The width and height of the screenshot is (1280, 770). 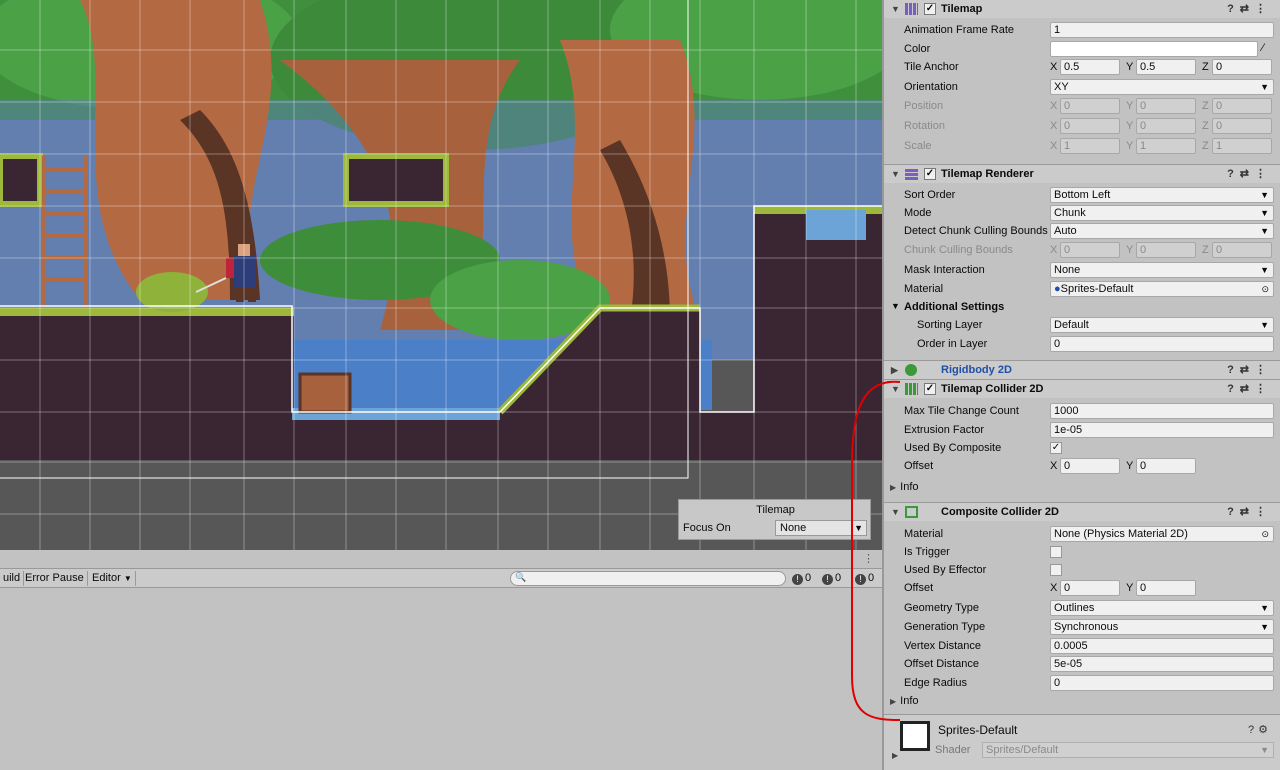 I want to click on console-search-input: 🔍, so click(x=648, y=578).